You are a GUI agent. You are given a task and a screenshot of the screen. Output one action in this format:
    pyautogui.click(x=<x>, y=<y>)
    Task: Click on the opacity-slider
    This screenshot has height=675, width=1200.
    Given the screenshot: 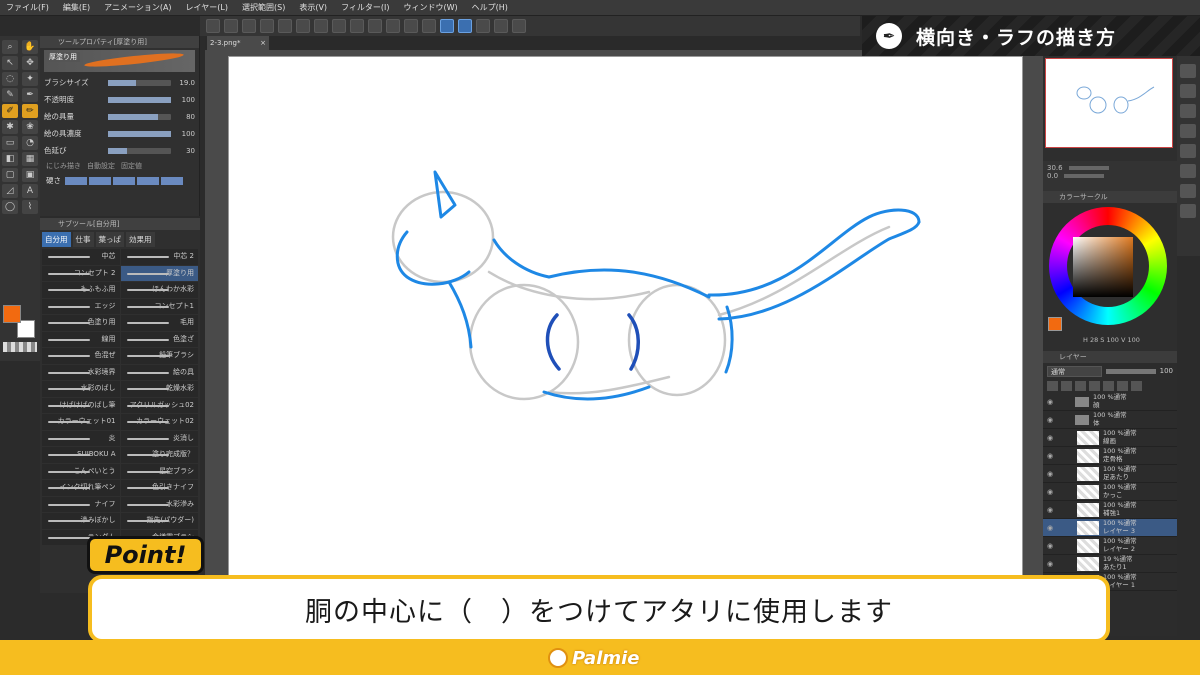 What is the action you would take?
    pyautogui.click(x=1131, y=371)
    